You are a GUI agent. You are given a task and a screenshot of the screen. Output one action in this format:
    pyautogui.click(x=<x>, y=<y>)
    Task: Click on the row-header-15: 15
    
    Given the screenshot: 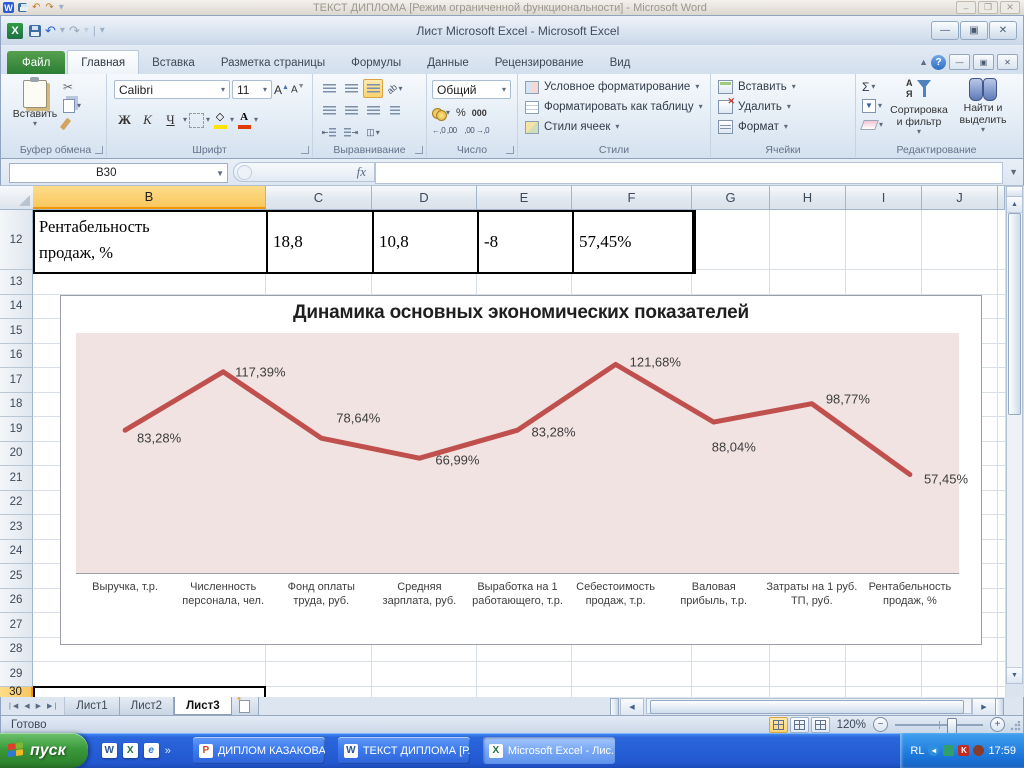 What is the action you would take?
    pyautogui.click(x=16, y=331)
    